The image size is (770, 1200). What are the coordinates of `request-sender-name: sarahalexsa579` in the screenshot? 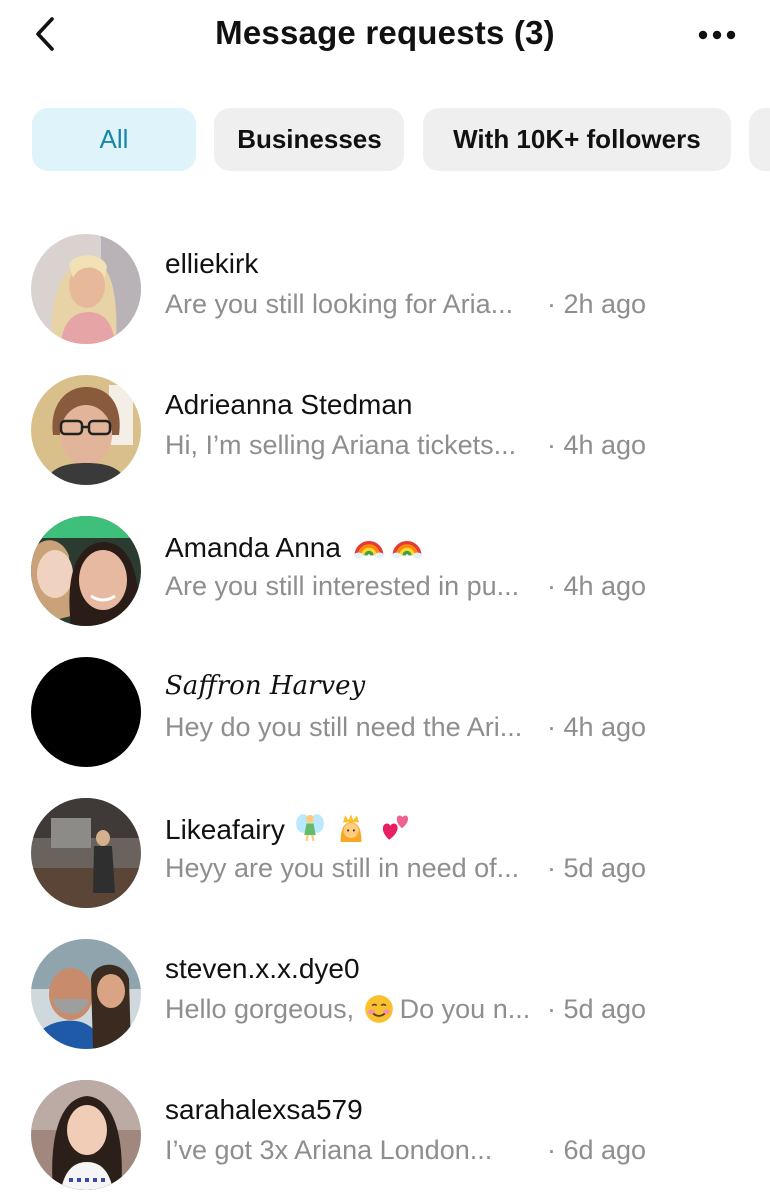 It's located at (264, 1109).